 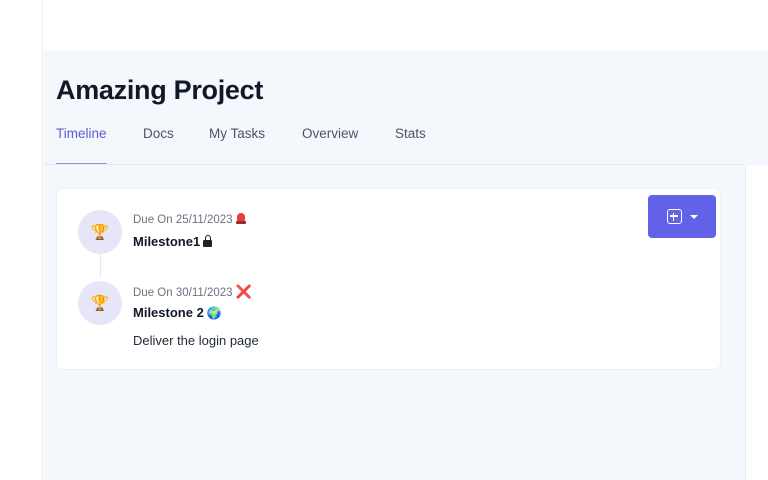 What do you see at coordinates (196, 340) in the screenshot?
I see `milestone-description: Deliver the login page` at bounding box center [196, 340].